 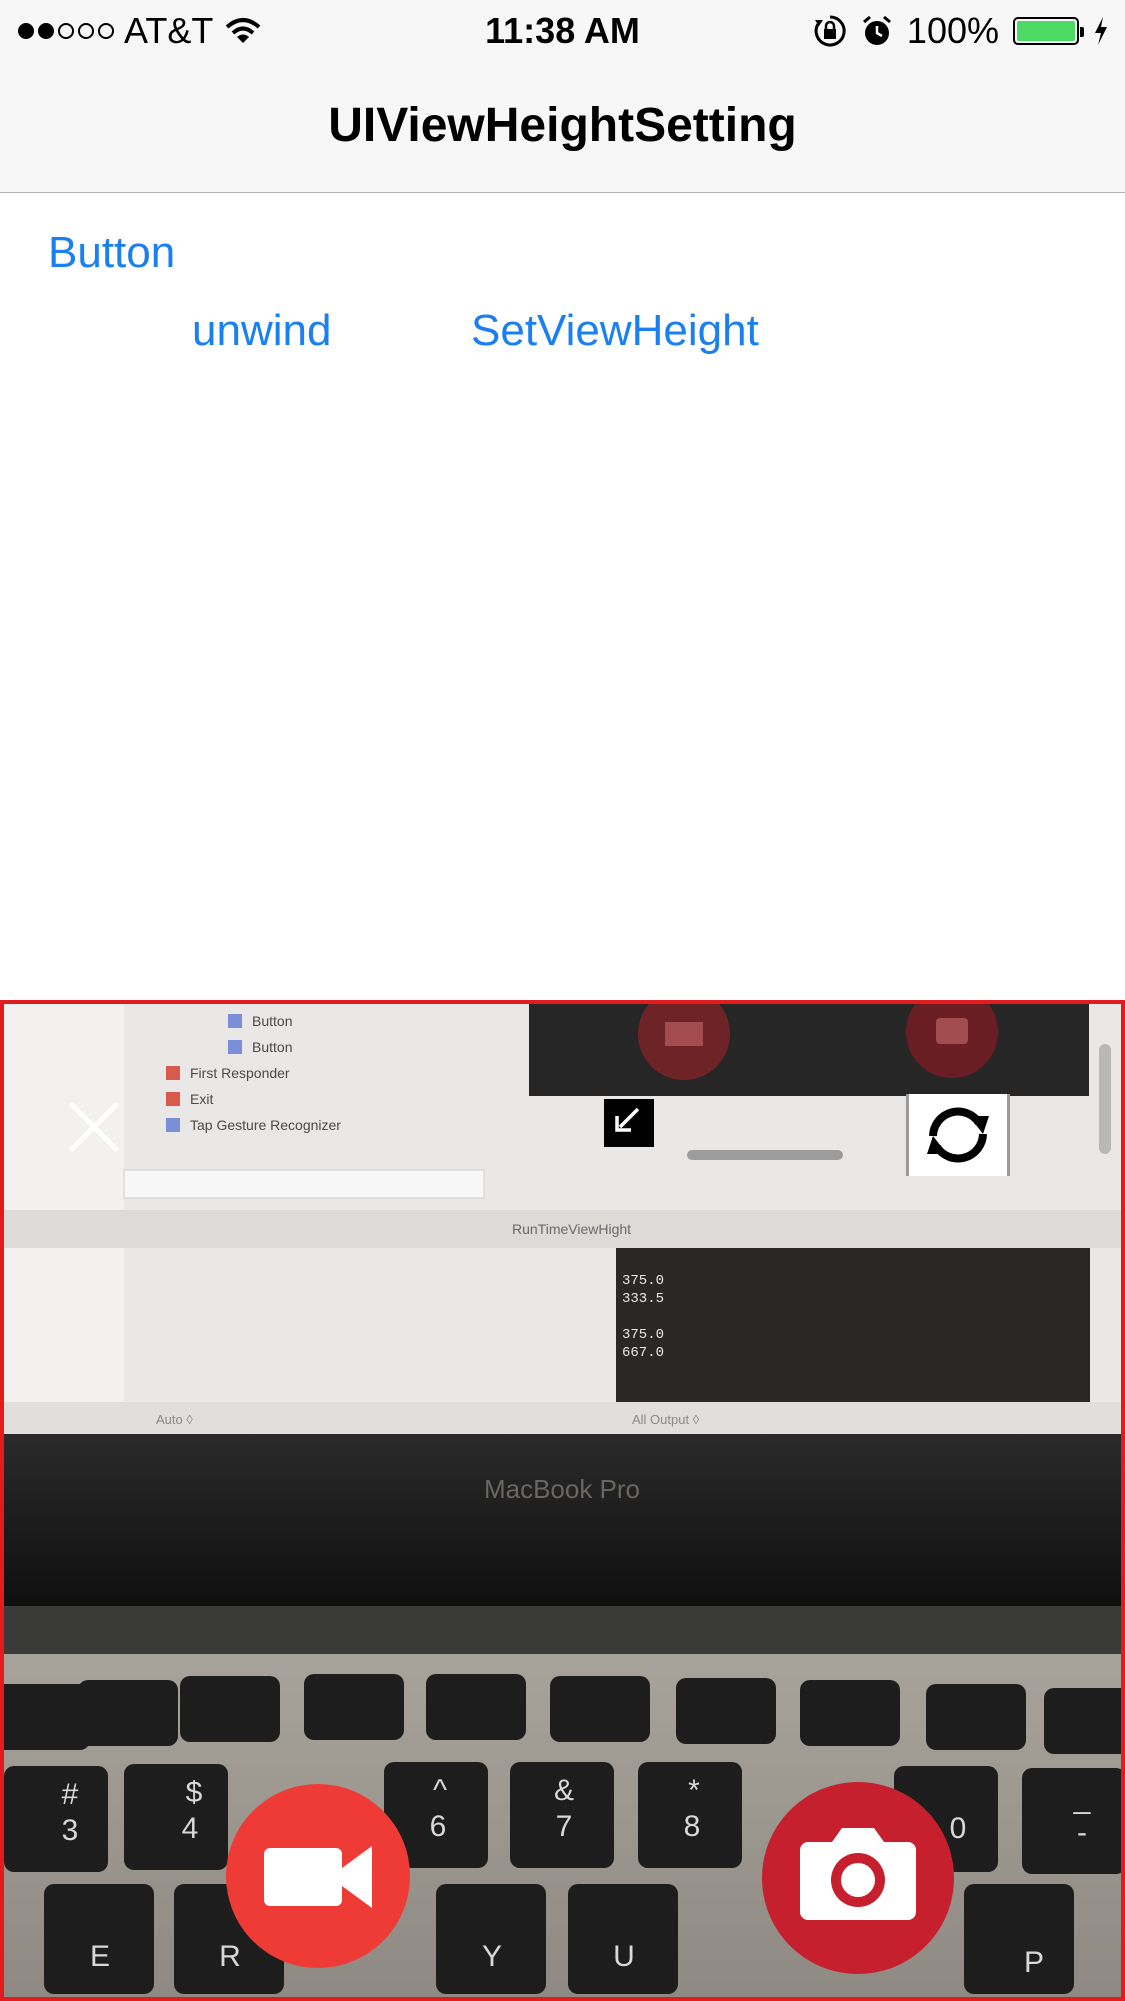 I want to click on battery-fill, so click(x=1046, y=31).